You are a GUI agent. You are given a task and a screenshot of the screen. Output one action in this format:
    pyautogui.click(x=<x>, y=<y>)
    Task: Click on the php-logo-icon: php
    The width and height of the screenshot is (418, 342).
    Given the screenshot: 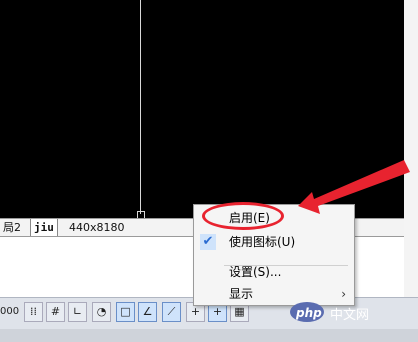 What is the action you would take?
    pyautogui.click(x=307, y=312)
    